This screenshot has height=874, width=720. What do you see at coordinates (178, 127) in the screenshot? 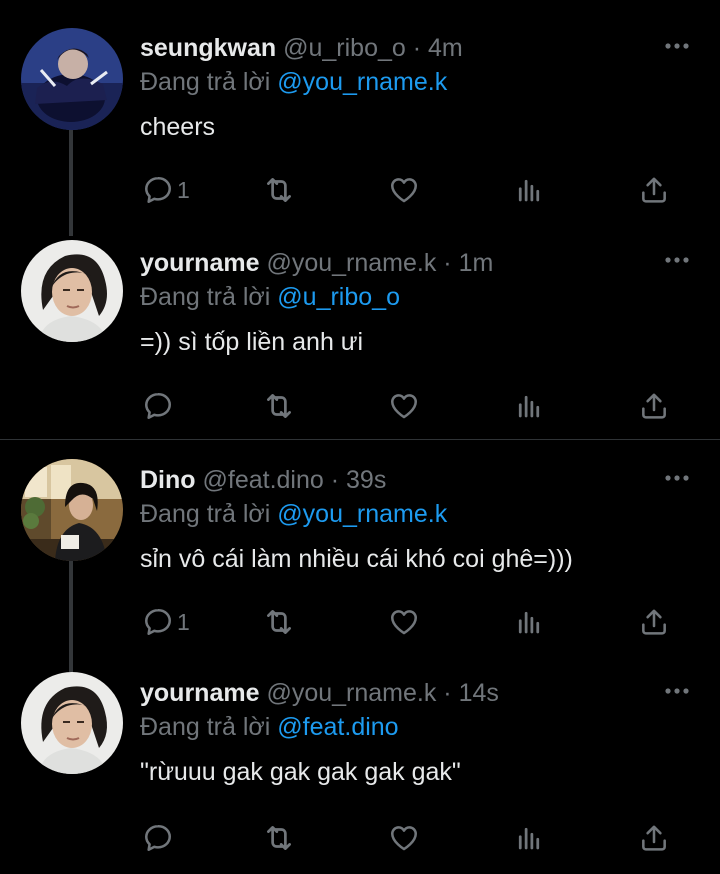
I see `tweet-text: cheers` at bounding box center [178, 127].